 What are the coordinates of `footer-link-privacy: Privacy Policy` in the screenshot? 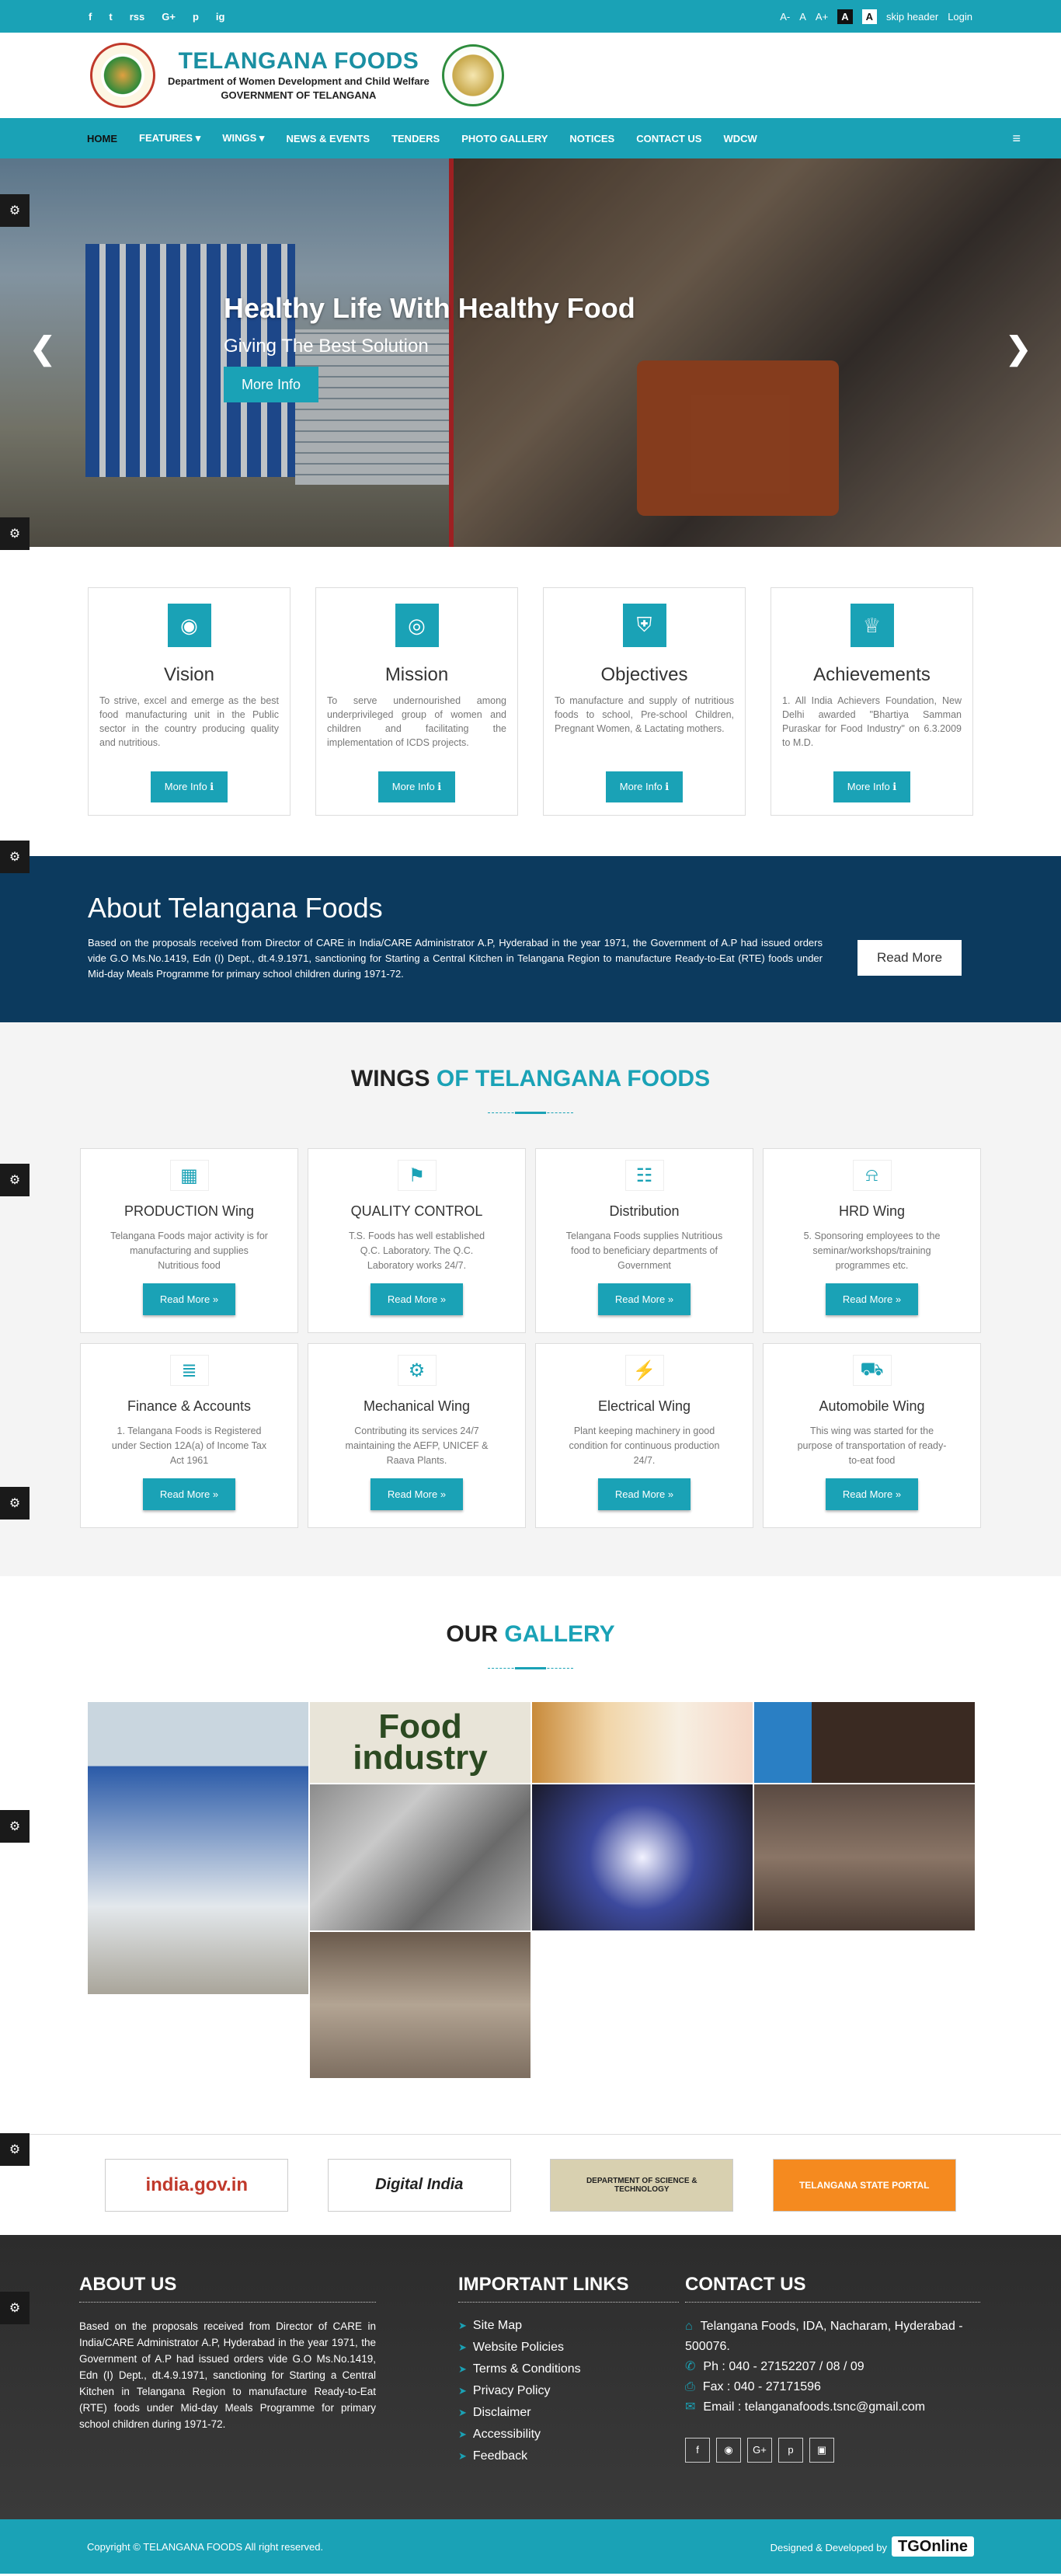 It's located at (568, 2391).